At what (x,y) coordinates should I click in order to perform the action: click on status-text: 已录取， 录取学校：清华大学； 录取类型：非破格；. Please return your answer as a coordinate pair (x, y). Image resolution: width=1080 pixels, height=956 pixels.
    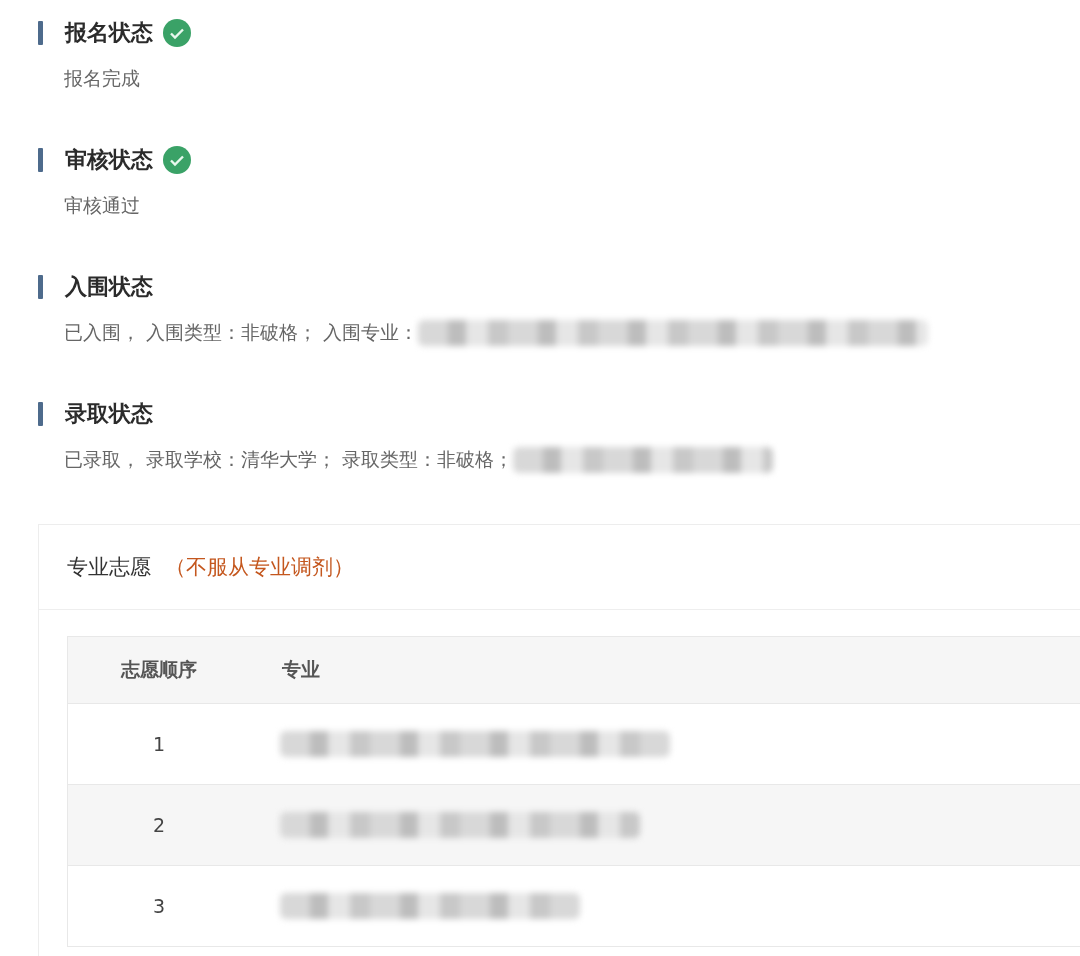
    Looking at the image, I should click on (289, 459).